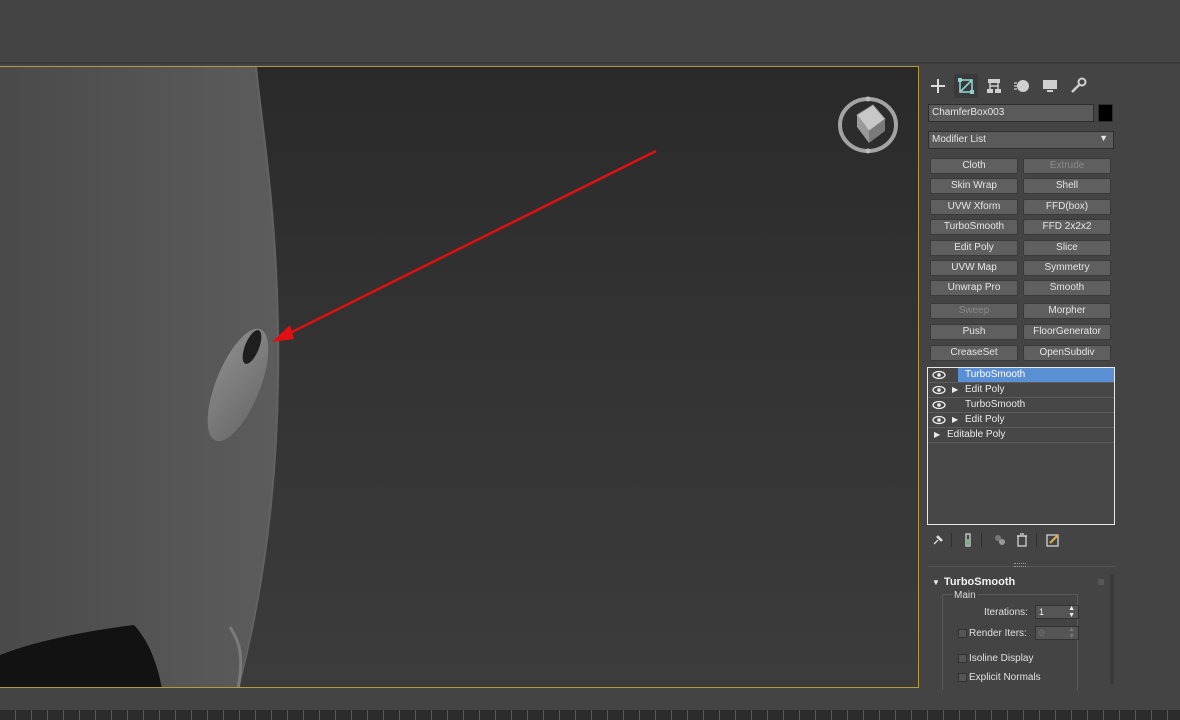 The width and height of the screenshot is (1180, 720). What do you see at coordinates (998, 633) in the screenshot?
I see `render-iters-label: Render Iters:` at bounding box center [998, 633].